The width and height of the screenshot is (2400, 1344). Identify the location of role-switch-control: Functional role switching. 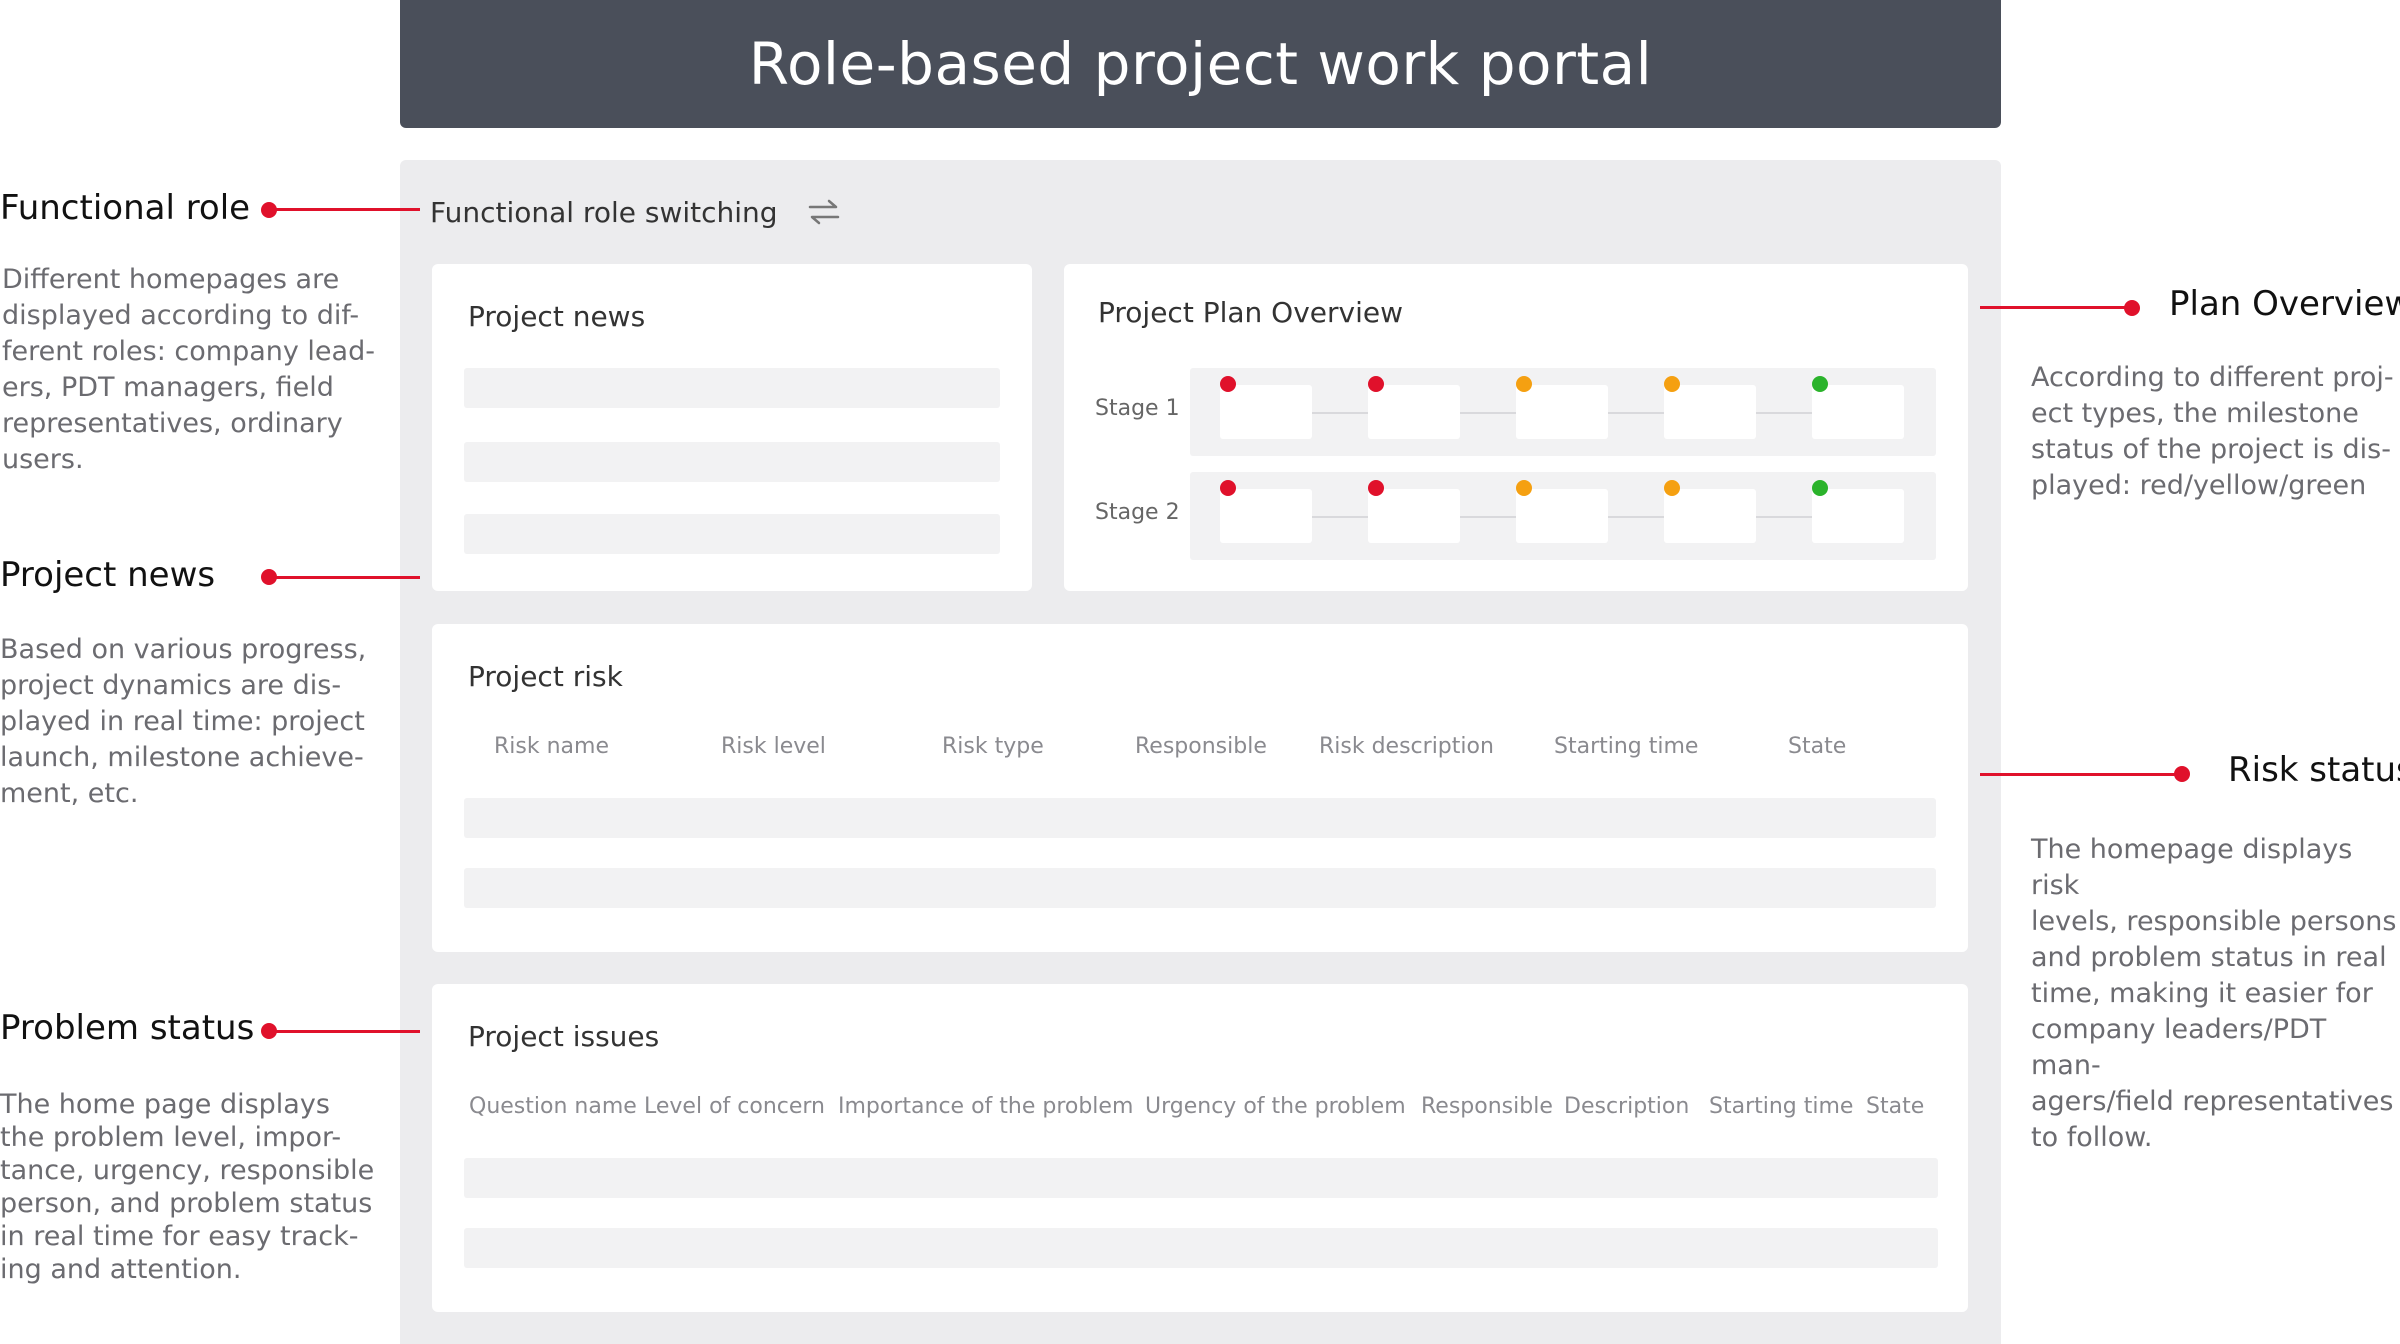
(636, 212).